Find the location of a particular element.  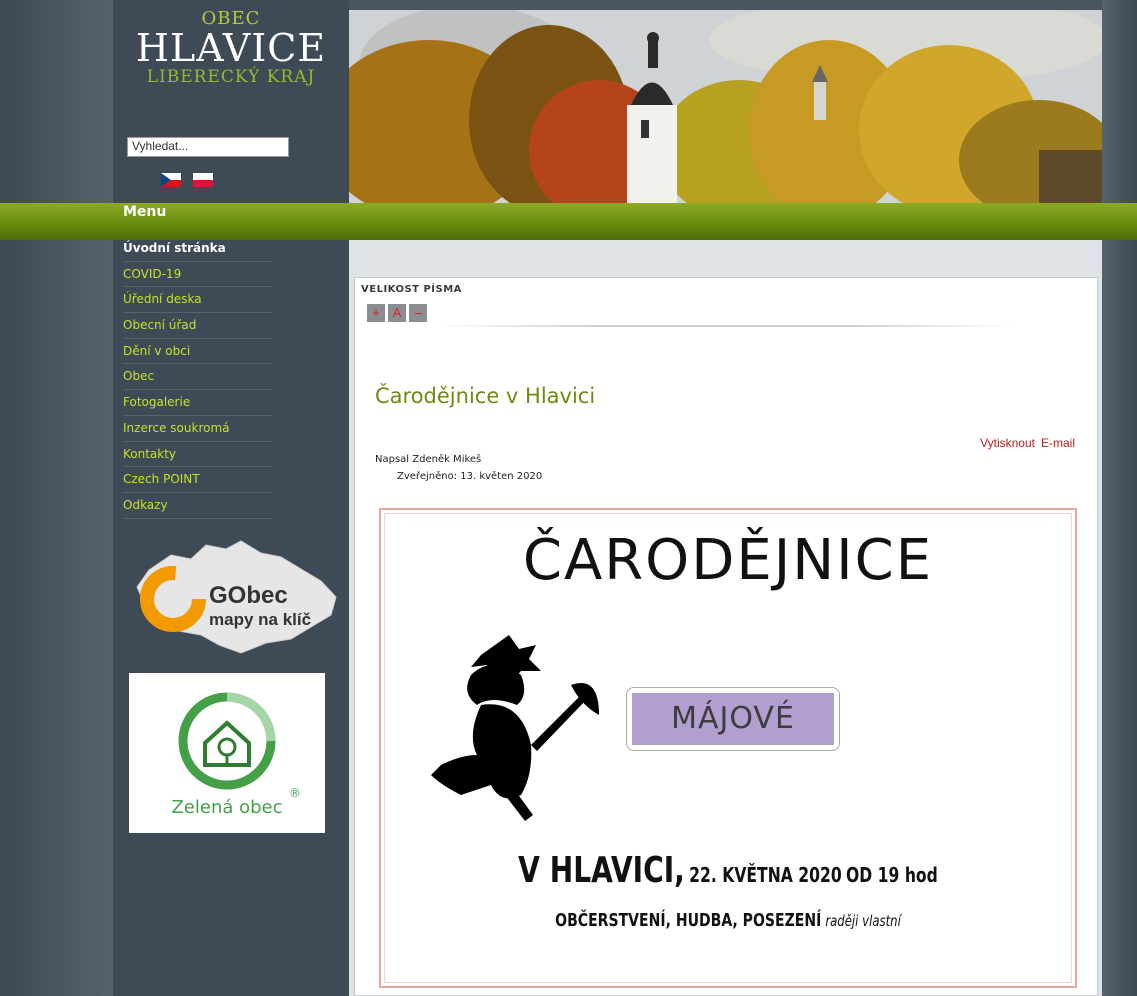

menu-item-obec: Obec is located at coordinates (198, 377).